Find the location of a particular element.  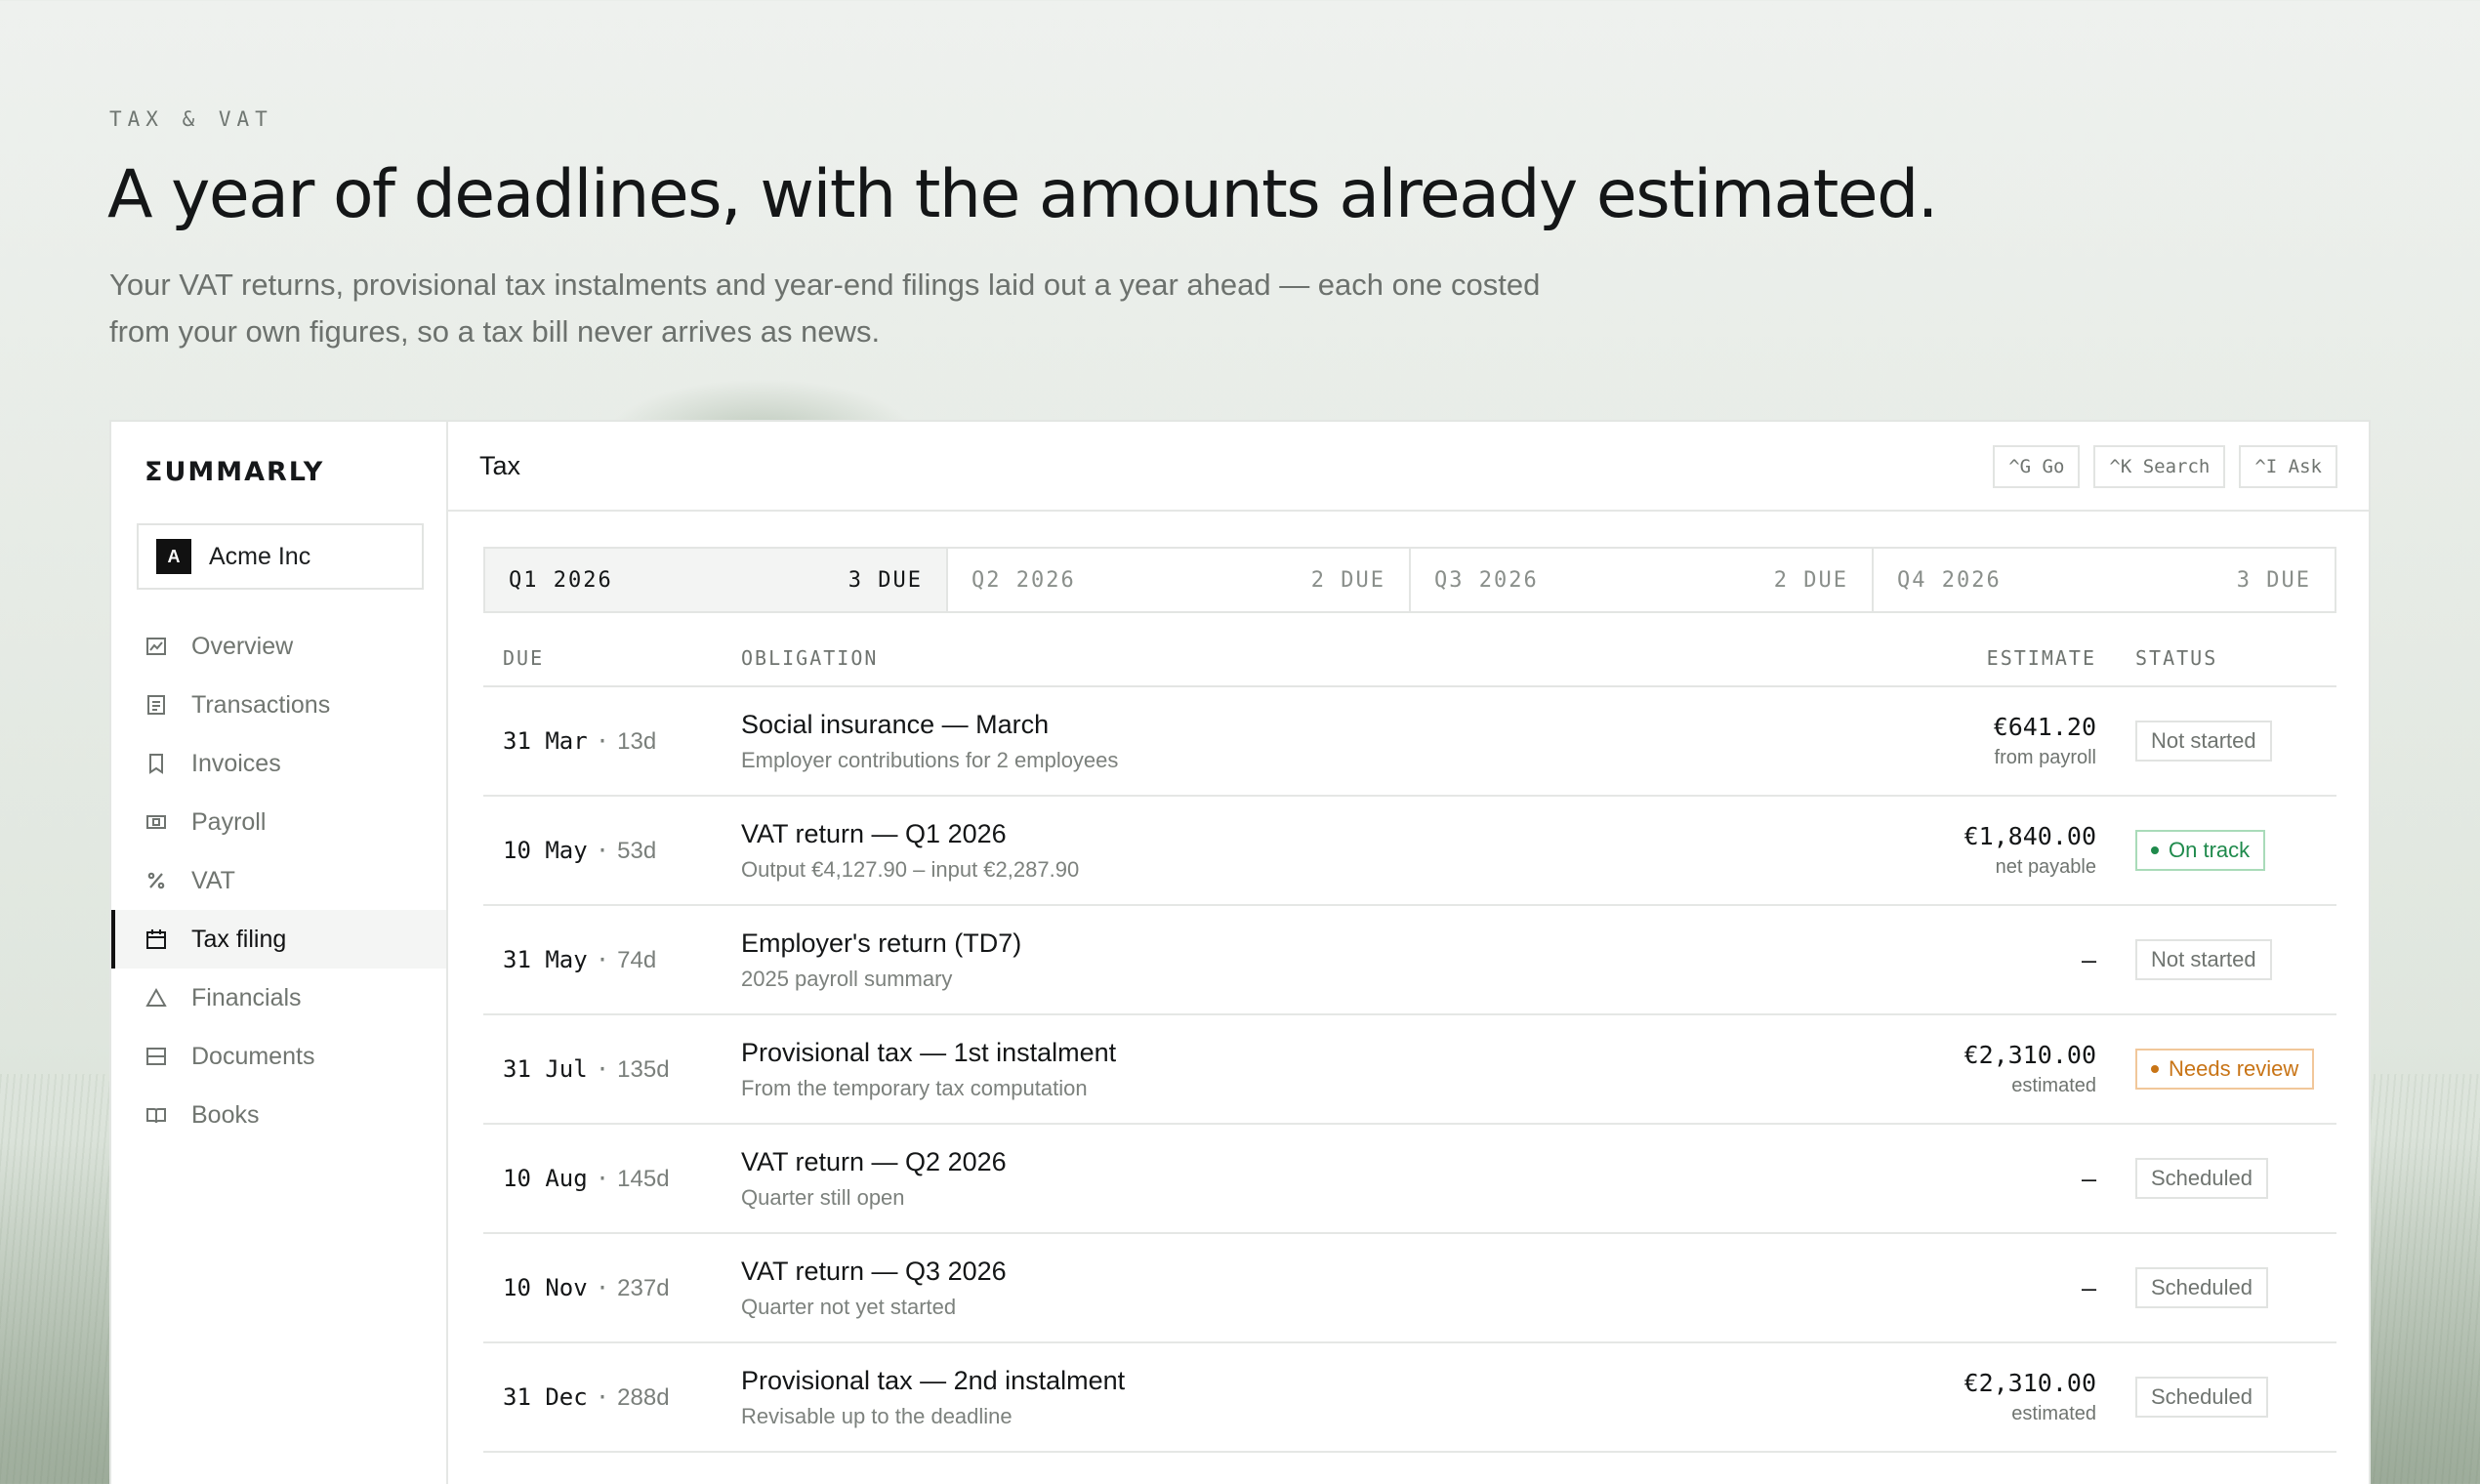

estimate-note: estimated is located at coordinates (2054, 1085).